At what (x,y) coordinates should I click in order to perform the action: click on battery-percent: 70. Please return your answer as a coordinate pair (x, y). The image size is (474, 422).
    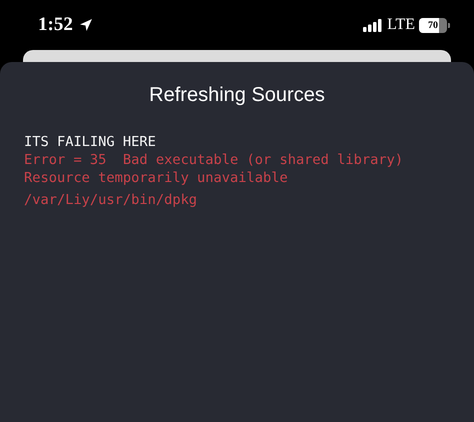
    Looking at the image, I should click on (433, 25).